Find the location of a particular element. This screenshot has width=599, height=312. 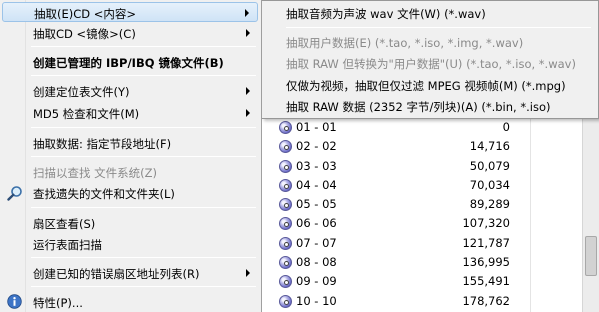

track-name: 10 - 10 is located at coordinates (316, 300).